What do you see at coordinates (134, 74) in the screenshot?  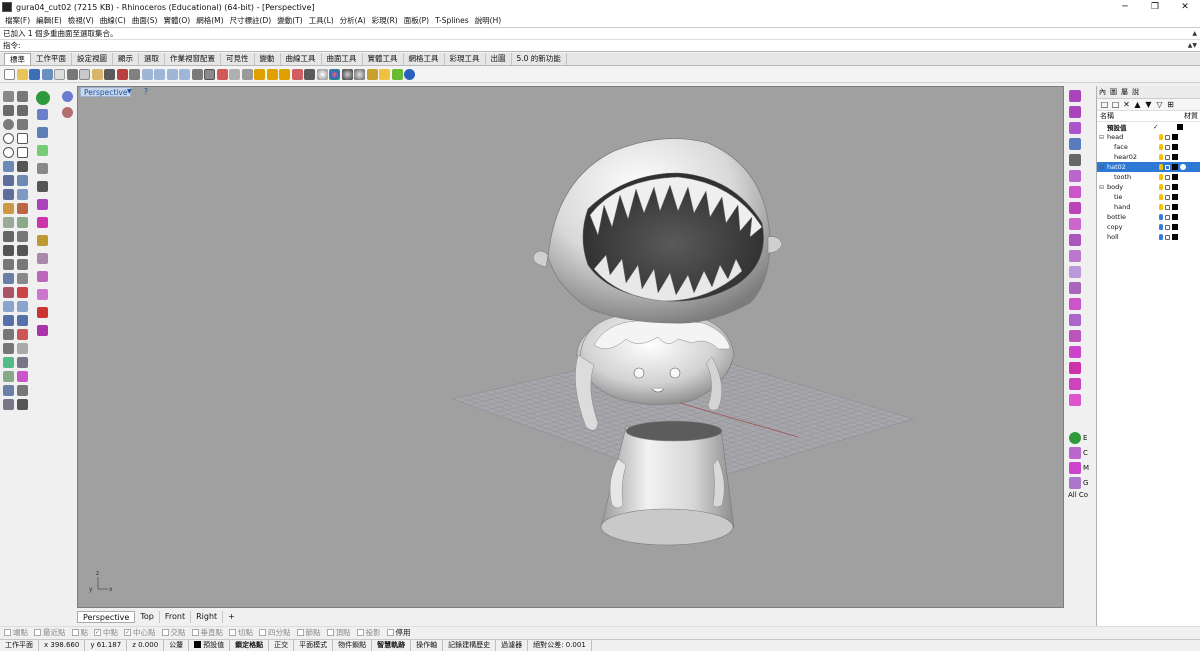 I see `rotate-view-icon` at bounding box center [134, 74].